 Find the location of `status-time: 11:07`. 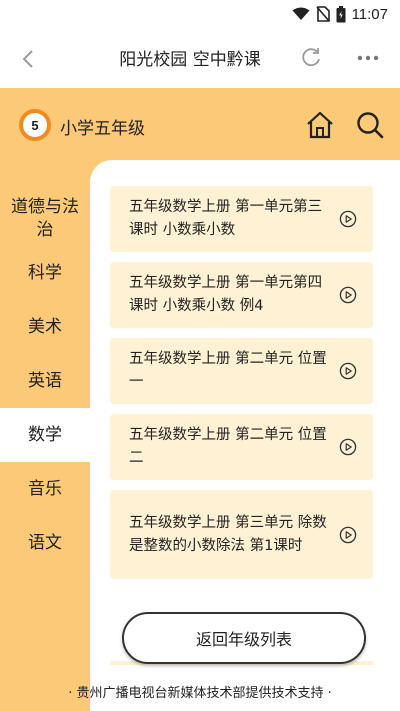

status-time: 11:07 is located at coordinates (369, 14).